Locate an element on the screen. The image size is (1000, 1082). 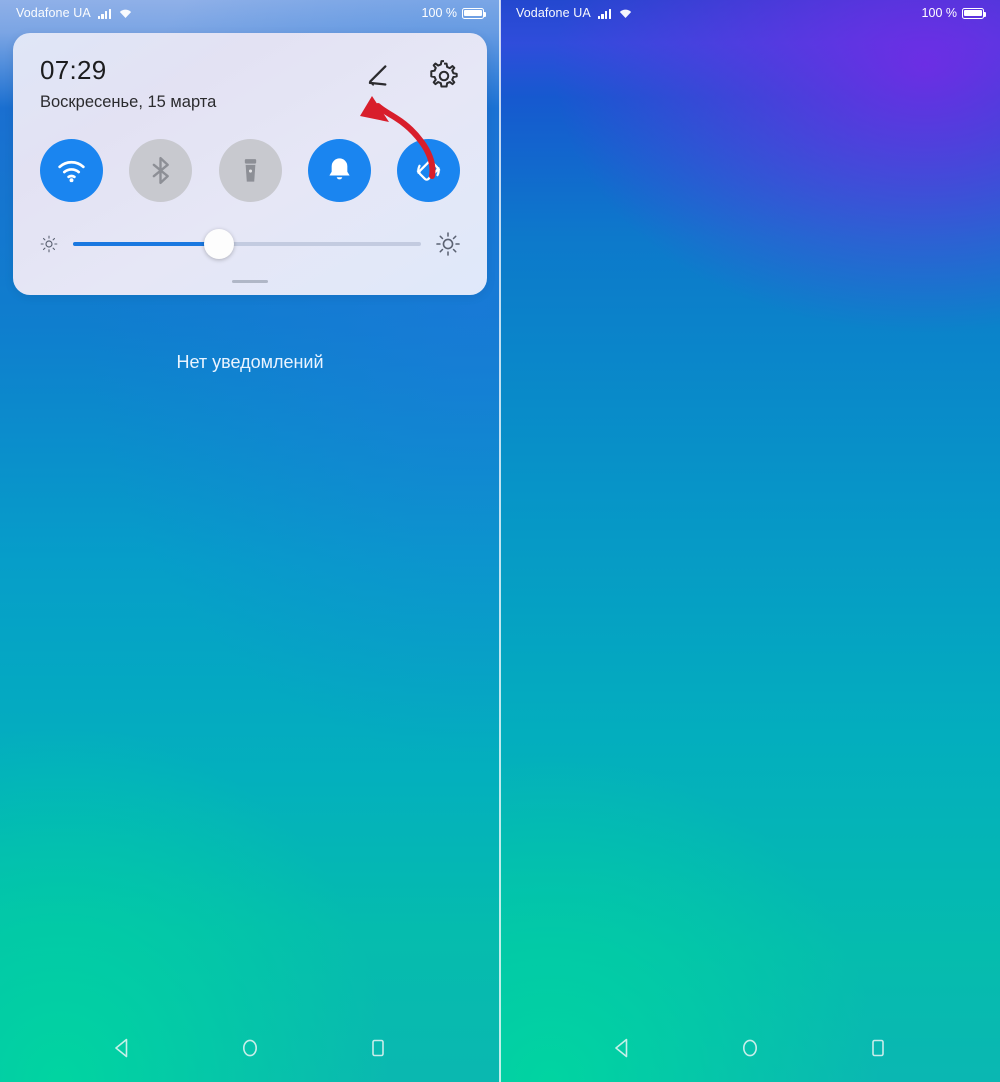
toggle-bluetooth is located at coordinates (161, 170).